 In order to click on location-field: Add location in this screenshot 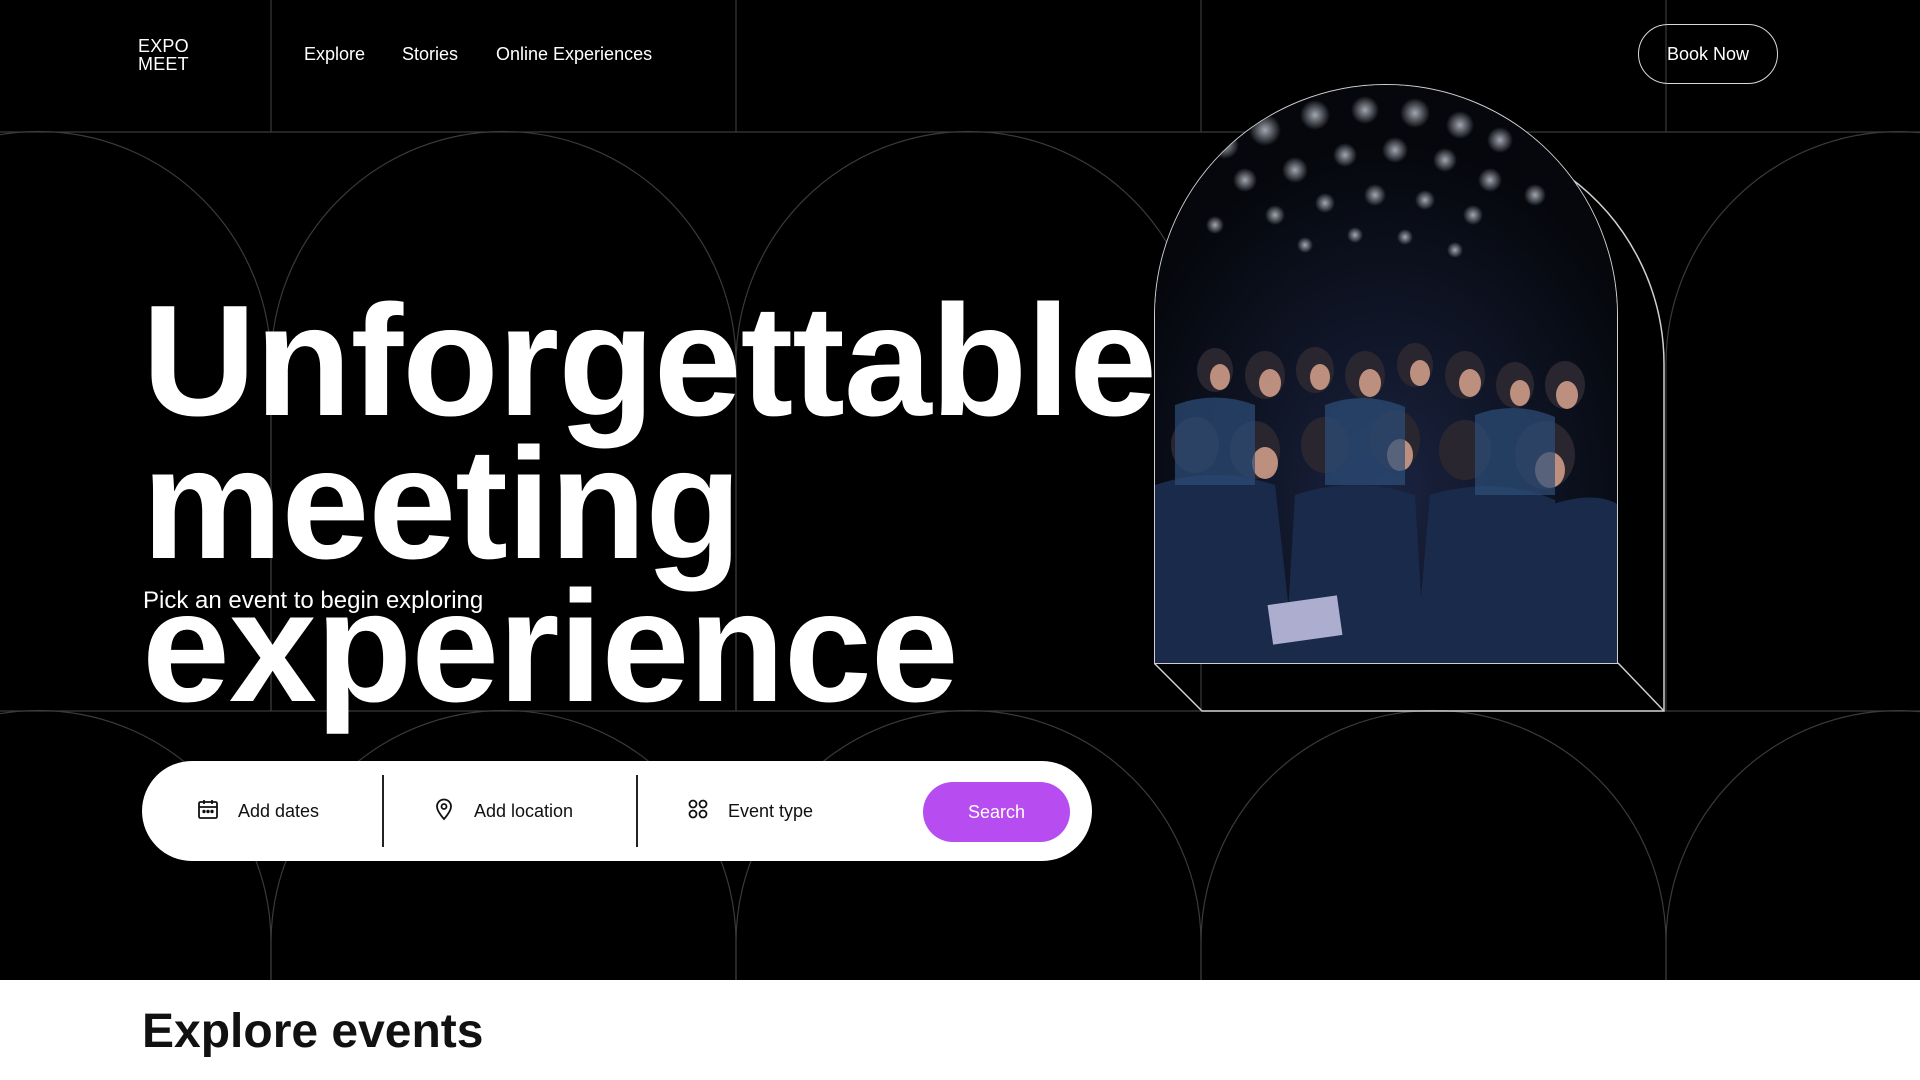, I will do `click(502, 811)`.